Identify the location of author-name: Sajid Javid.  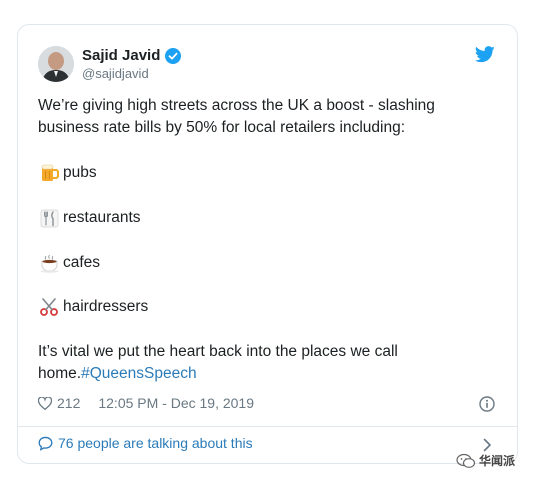
(121, 55).